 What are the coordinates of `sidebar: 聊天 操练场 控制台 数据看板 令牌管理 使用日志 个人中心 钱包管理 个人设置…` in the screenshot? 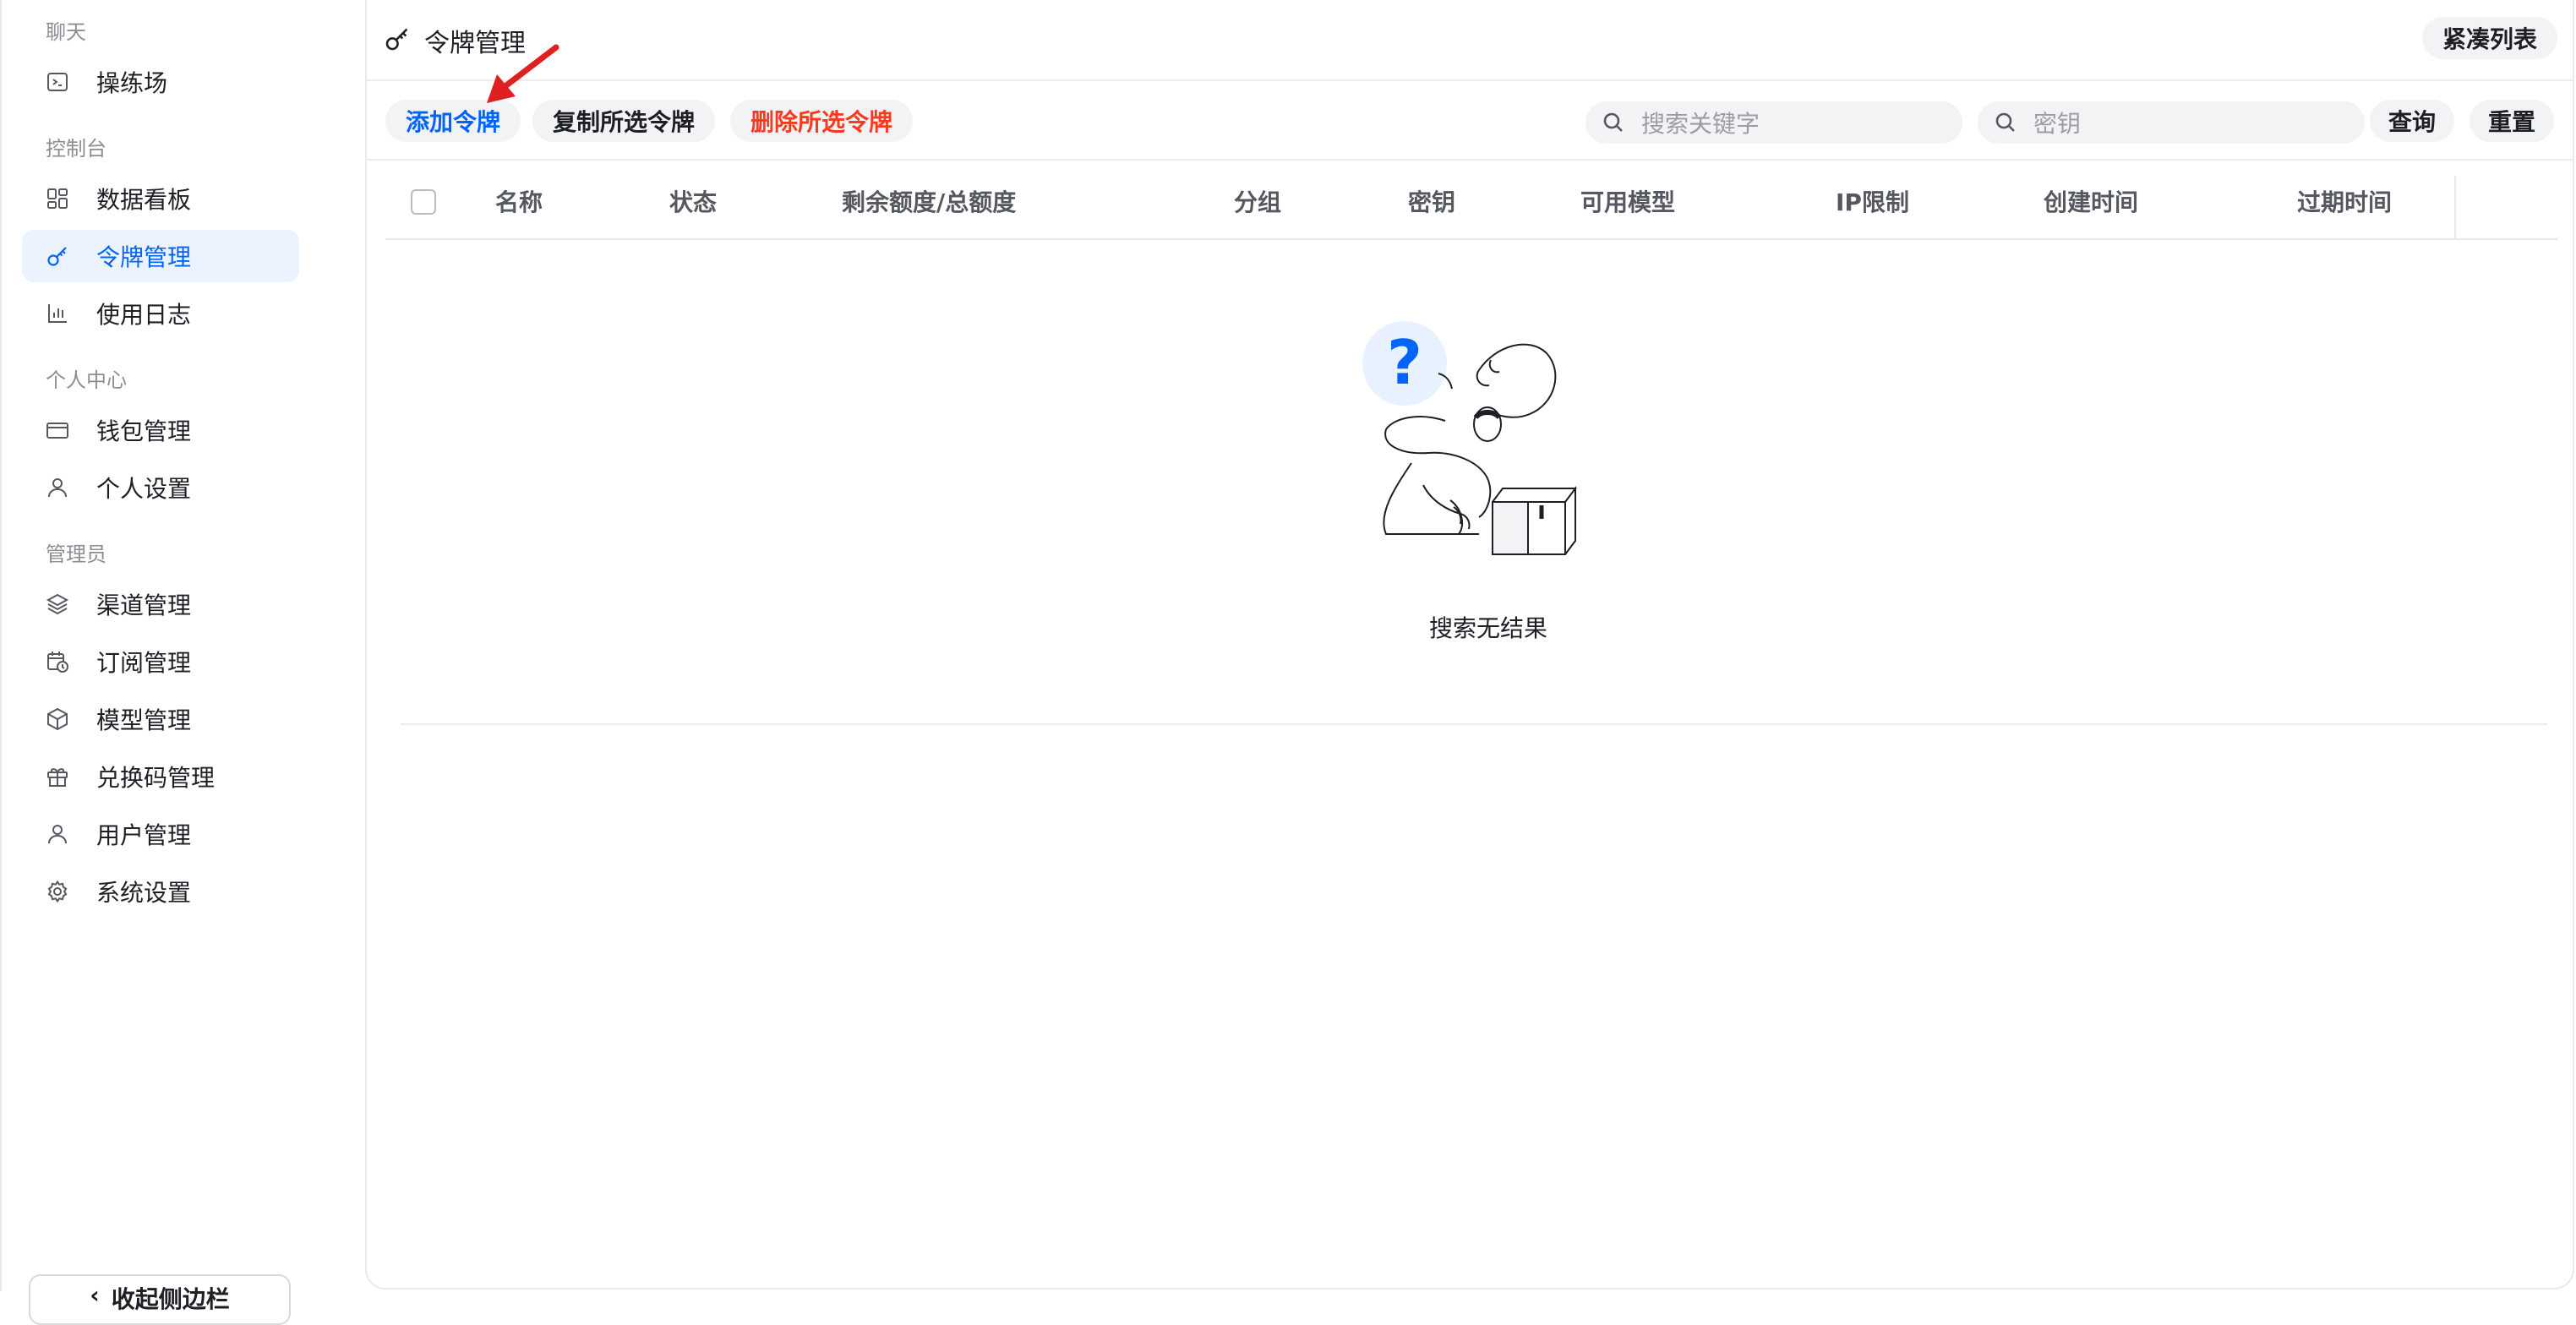 It's located at (177, 662).